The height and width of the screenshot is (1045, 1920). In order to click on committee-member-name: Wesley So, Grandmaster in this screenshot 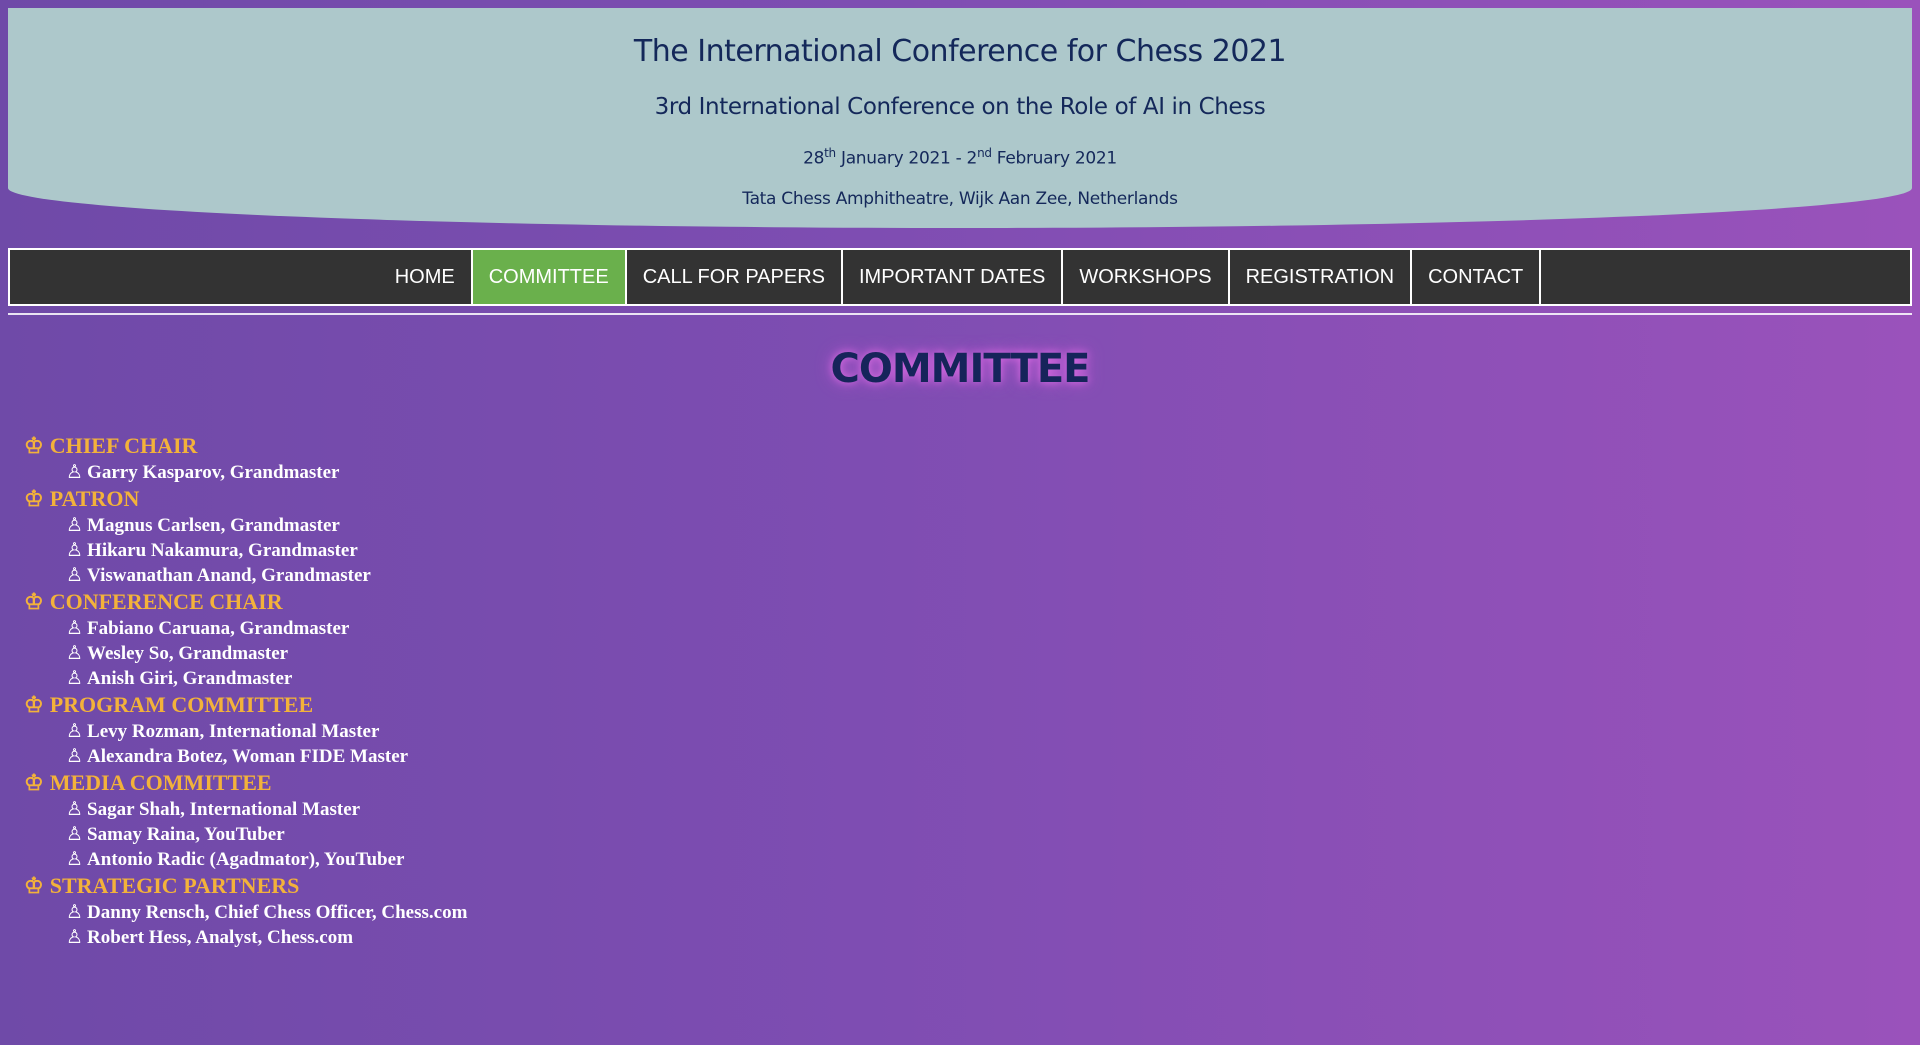, I will do `click(188, 653)`.